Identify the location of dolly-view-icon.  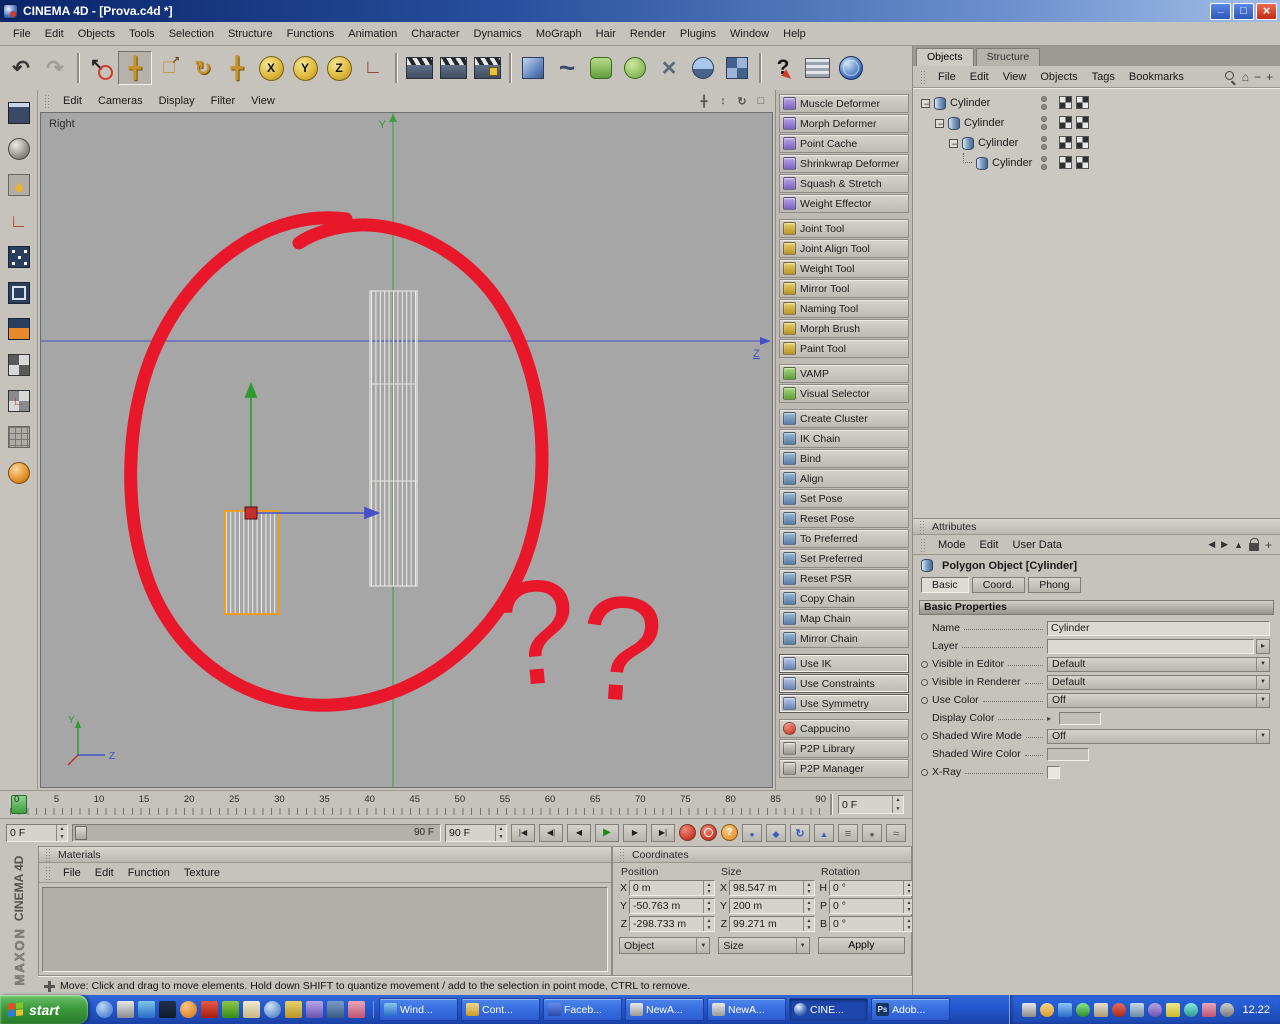
(723, 101).